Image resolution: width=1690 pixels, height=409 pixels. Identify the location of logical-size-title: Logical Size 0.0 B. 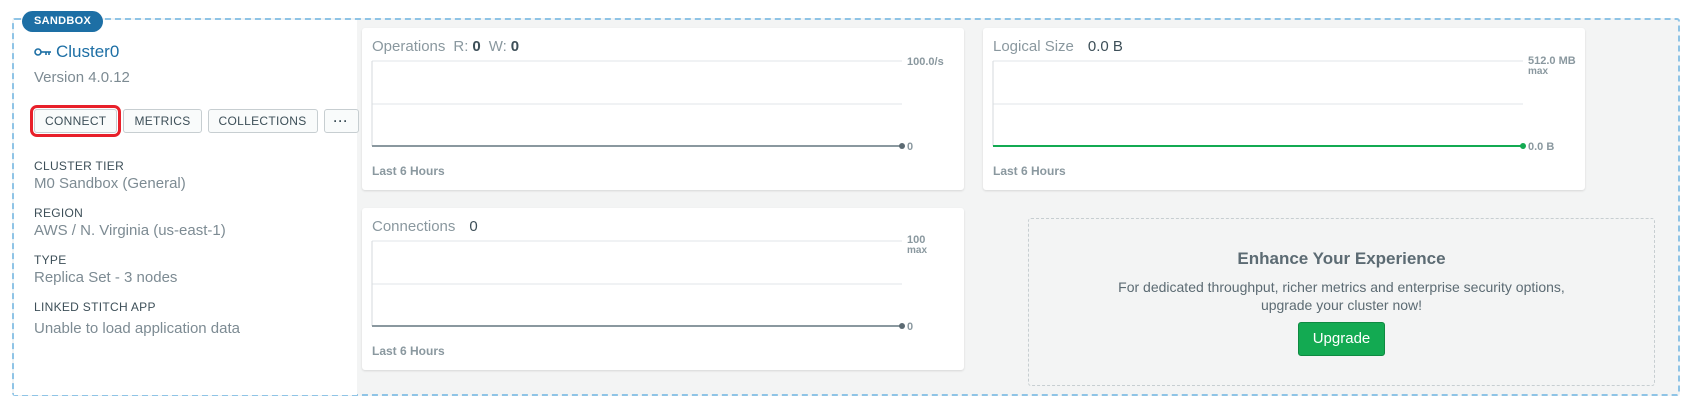
(1058, 46).